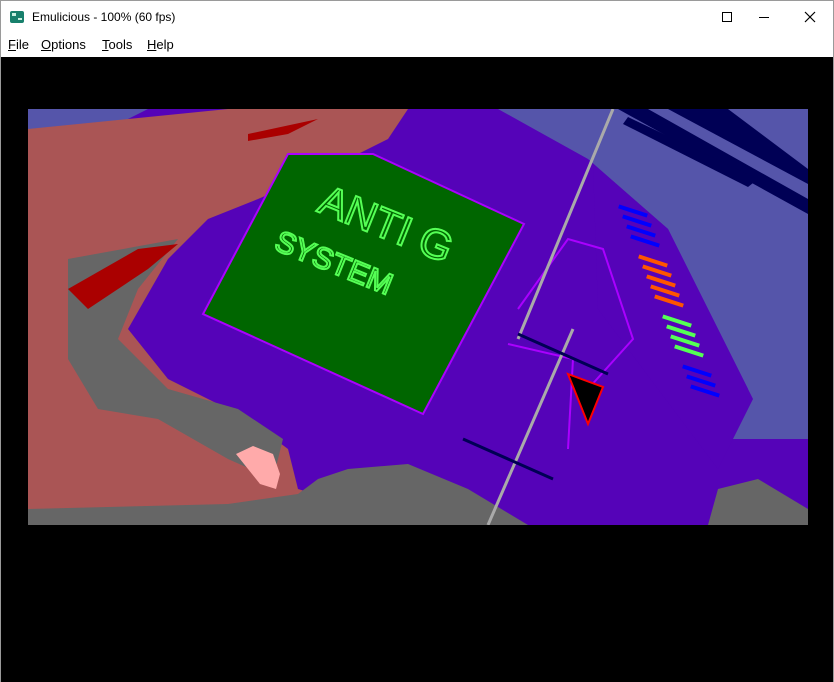 This screenshot has width=834, height=682. Describe the element at coordinates (18, 45) in the screenshot. I see `menu-file: File` at that location.